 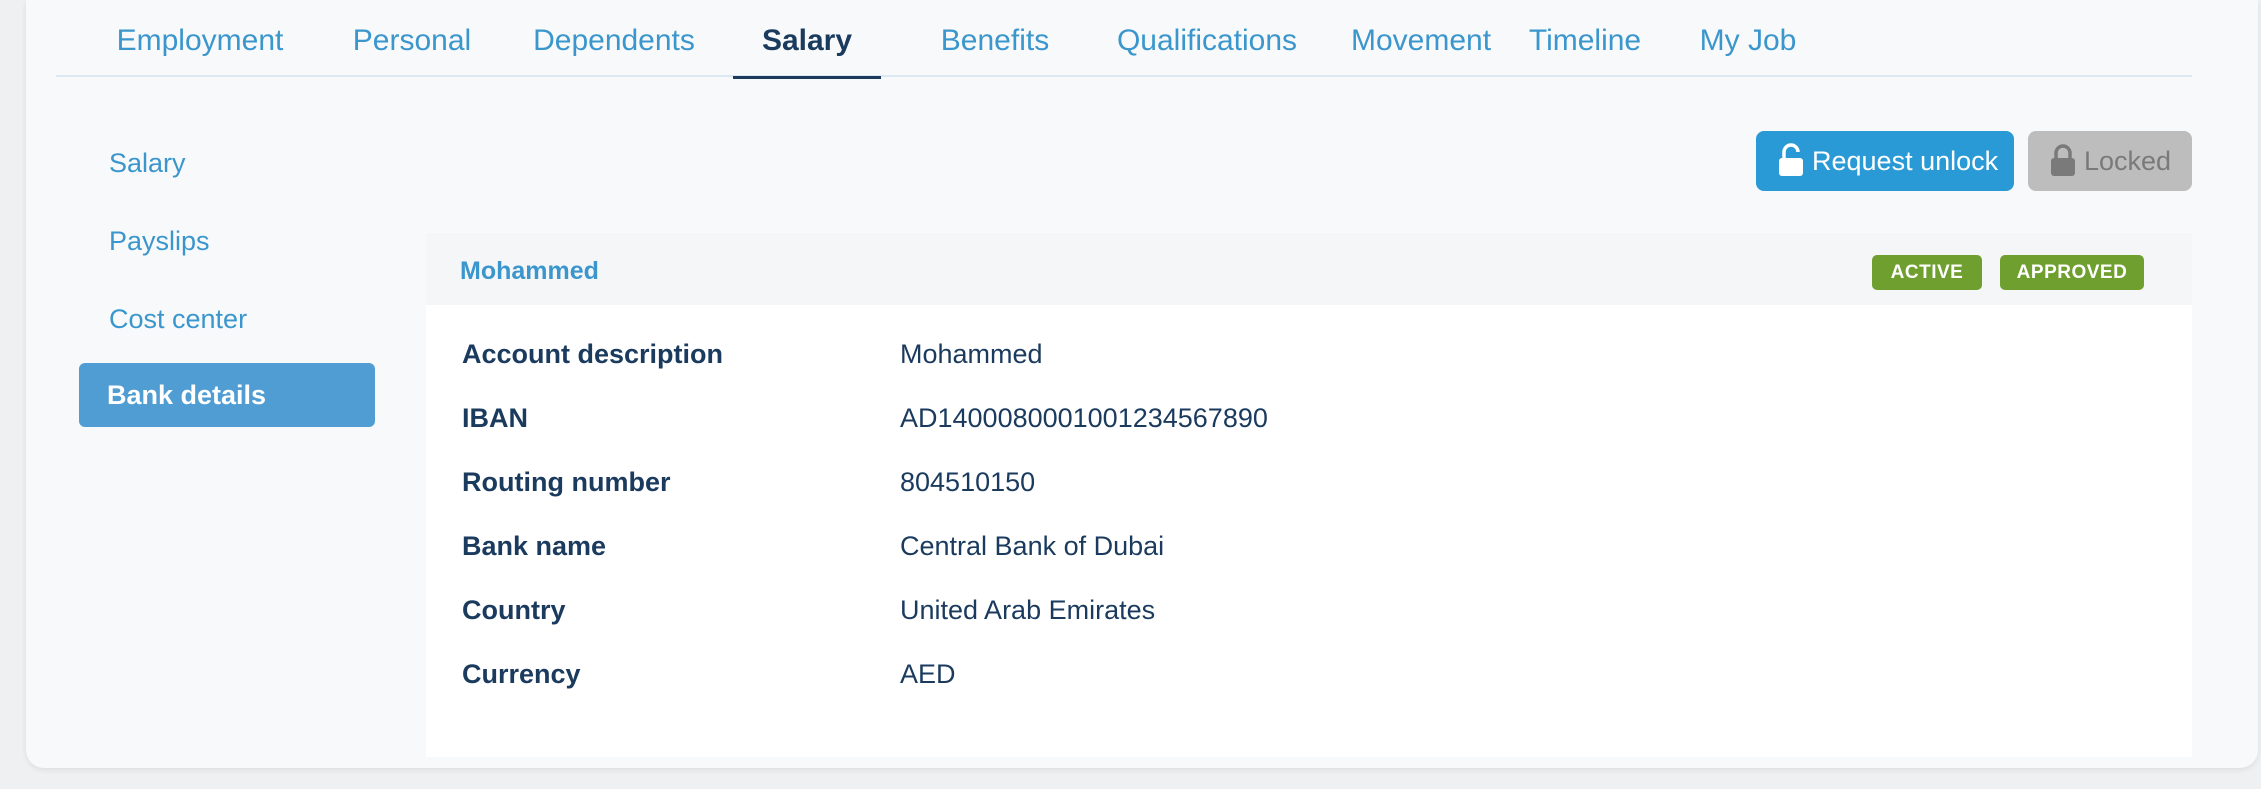 What do you see at coordinates (995, 50) in the screenshot?
I see `tab-benefits: Benefits` at bounding box center [995, 50].